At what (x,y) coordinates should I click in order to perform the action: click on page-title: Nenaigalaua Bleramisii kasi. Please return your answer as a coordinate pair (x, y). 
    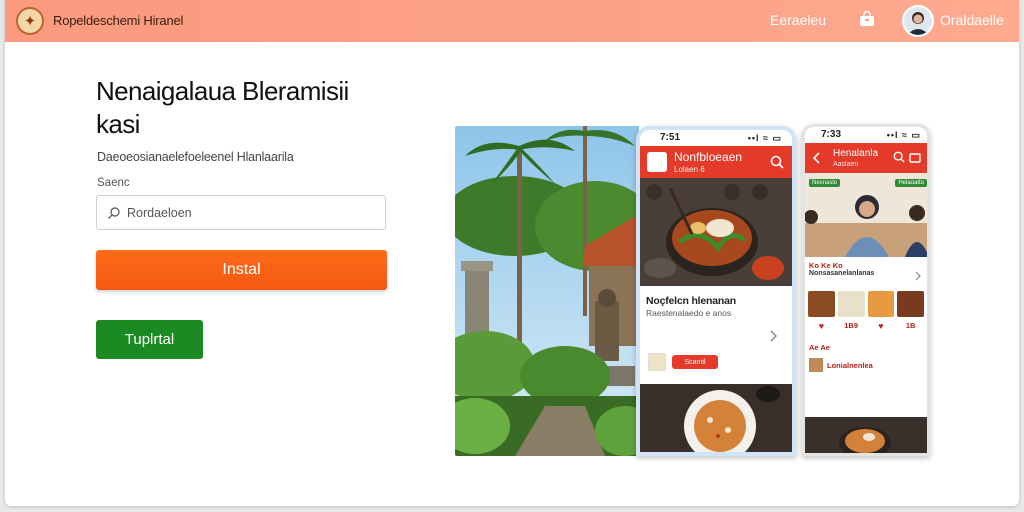
    Looking at the image, I should click on (222, 107).